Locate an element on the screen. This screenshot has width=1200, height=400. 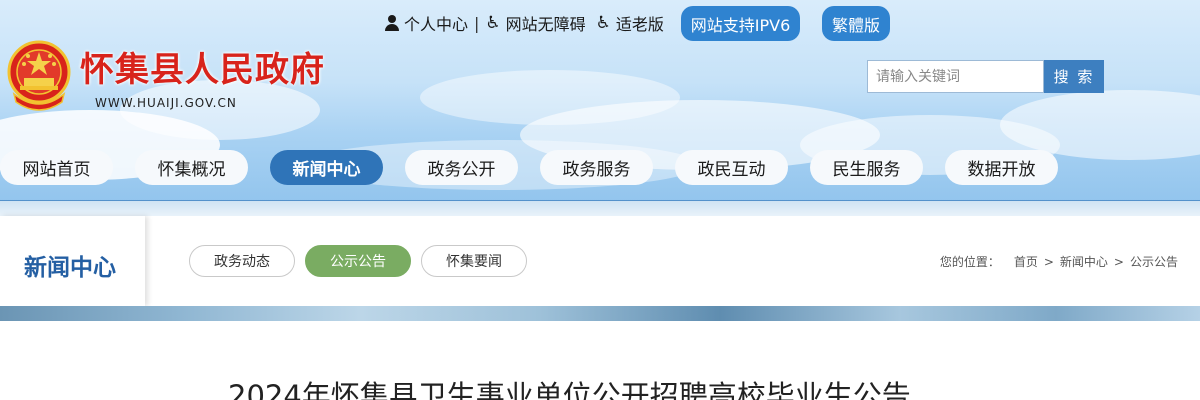
breadcrumb-label: 您的位置： is located at coordinates (969, 262).